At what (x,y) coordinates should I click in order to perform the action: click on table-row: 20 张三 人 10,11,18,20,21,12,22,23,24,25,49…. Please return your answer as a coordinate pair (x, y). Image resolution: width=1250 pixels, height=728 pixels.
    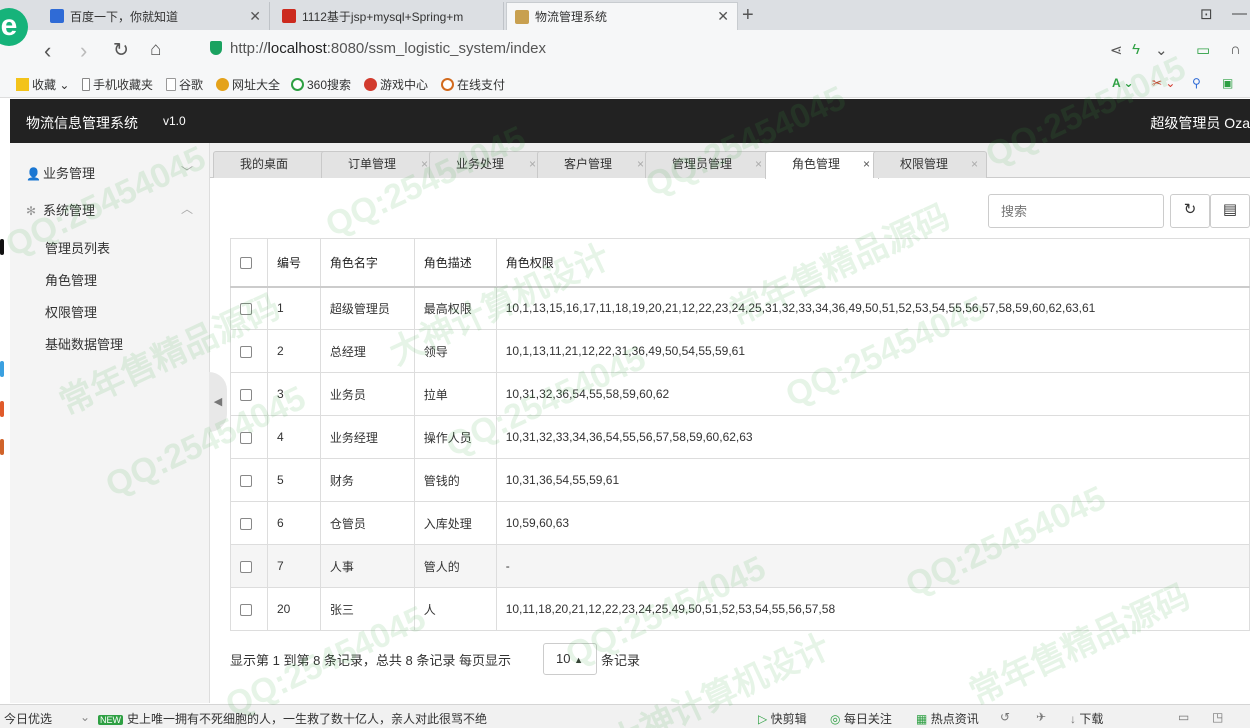
    Looking at the image, I should click on (740, 609).